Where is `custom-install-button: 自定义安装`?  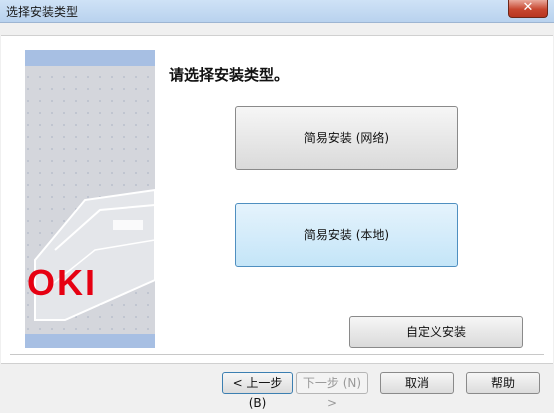 custom-install-button: 自定义安装 is located at coordinates (436, 332).